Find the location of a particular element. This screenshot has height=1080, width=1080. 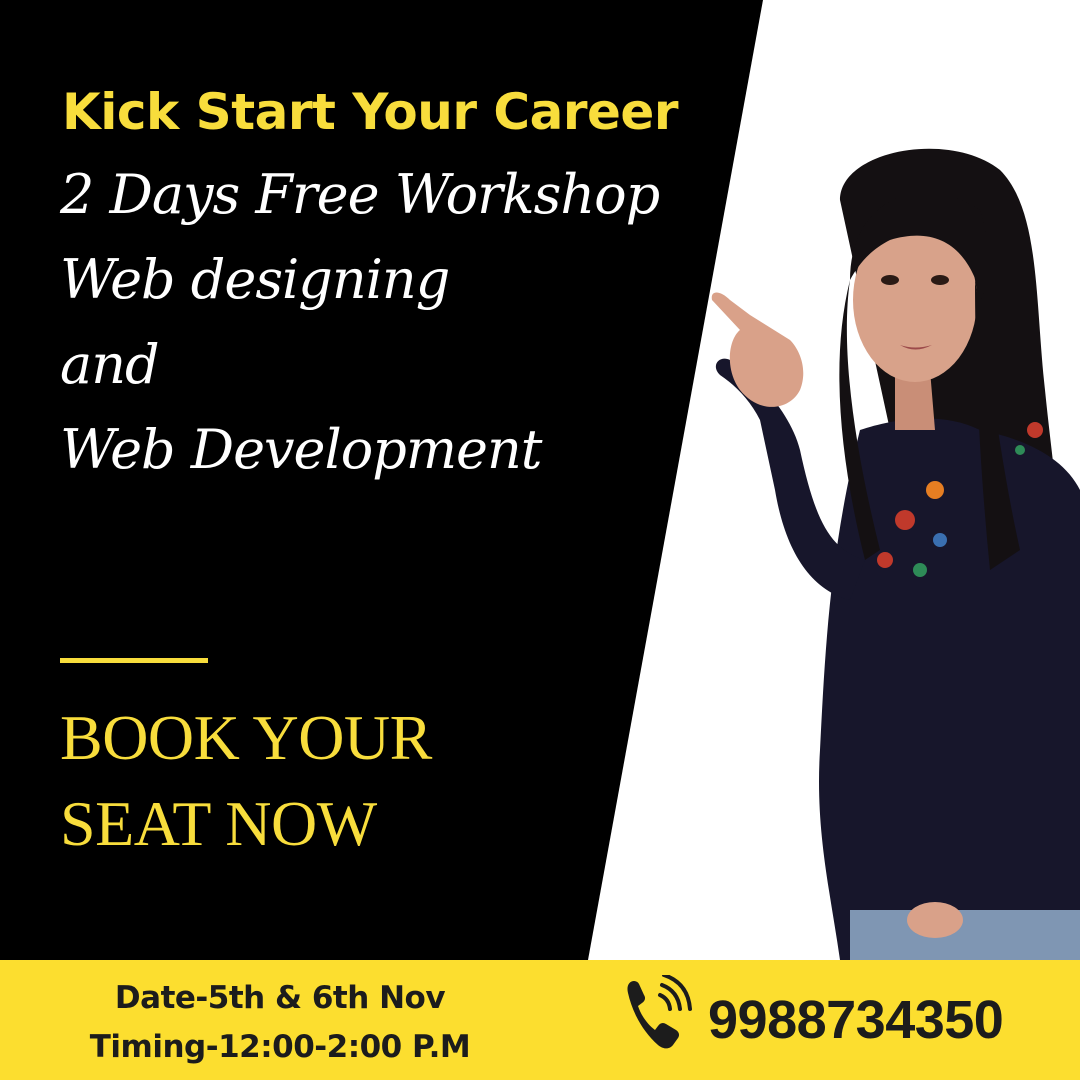

subline-workshop: 2 Days Free Workshop is located at coordinates (360, 194).